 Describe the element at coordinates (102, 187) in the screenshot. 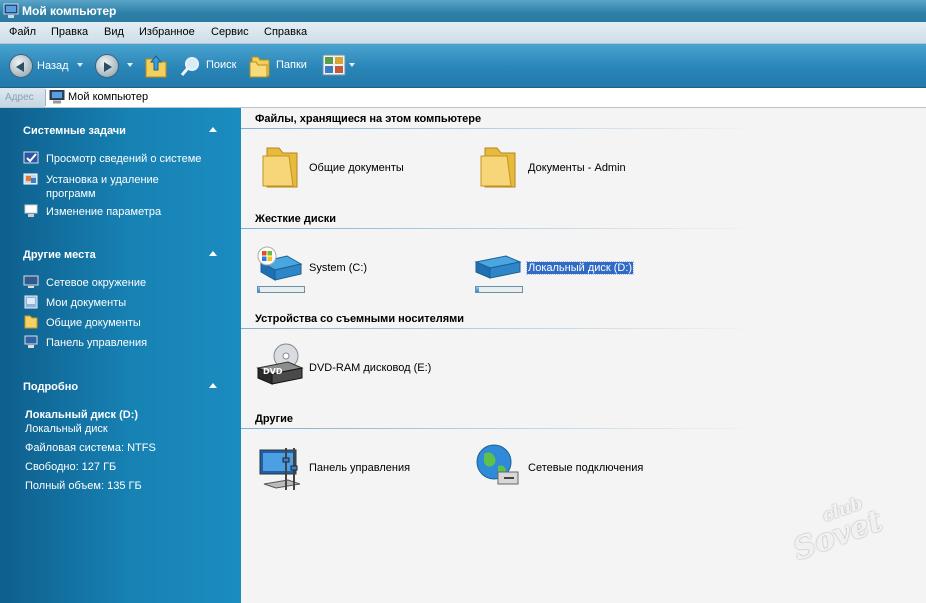

I see `sidebar-item-label: Установка и удаление программ` at that location.